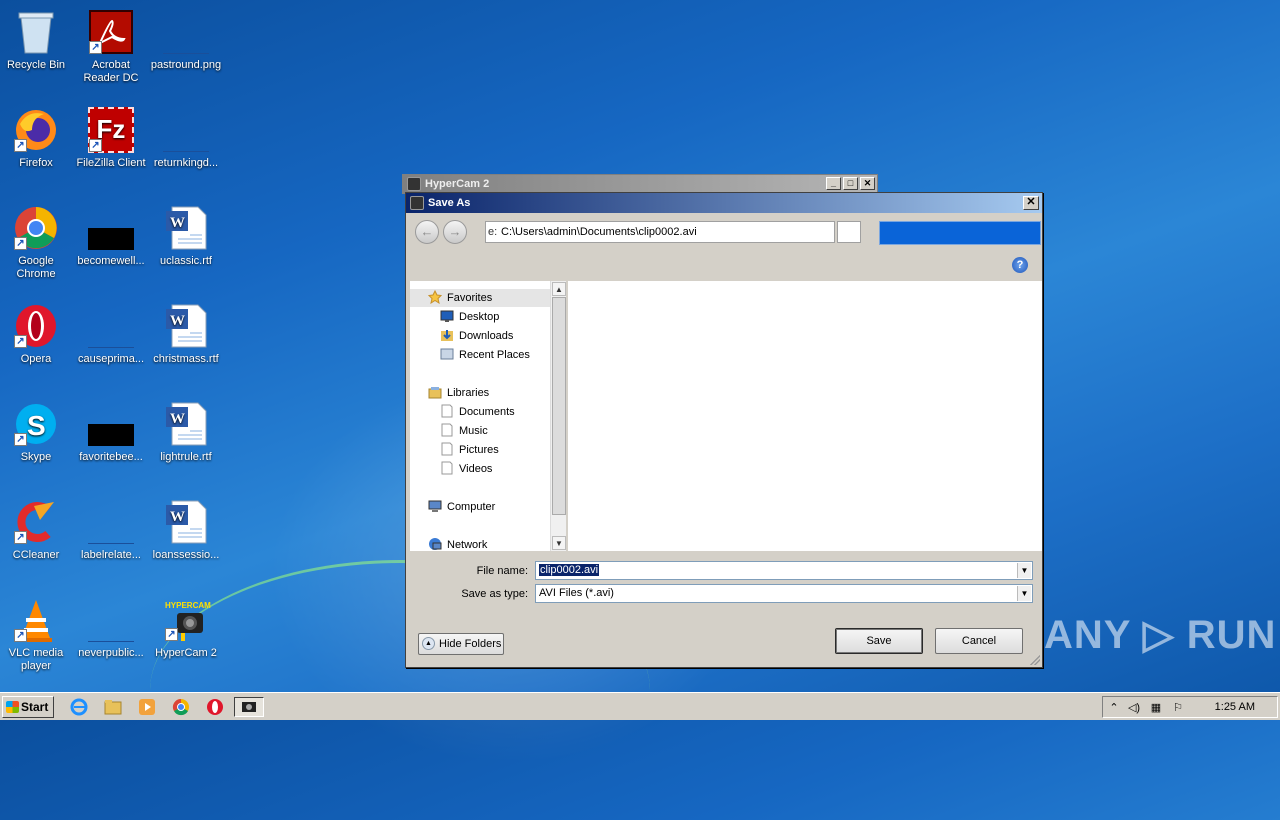 The image size is (1280, 820). What do you see at coordinates (186, 40) in the screenshot?
I see `desktop-icon-pastround: pastround.png` at bounding box center [186, 40].